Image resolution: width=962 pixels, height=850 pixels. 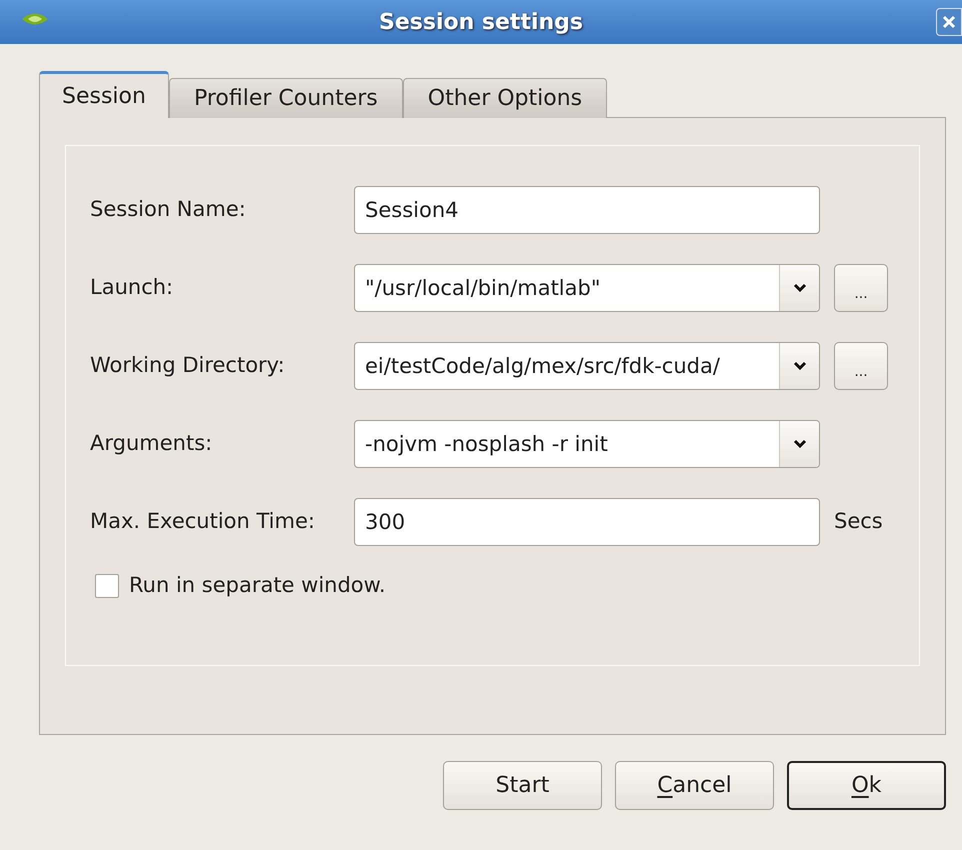 I want to click on combo-value: -nojvm -nosplash -r init, so click(x=486, y=444).